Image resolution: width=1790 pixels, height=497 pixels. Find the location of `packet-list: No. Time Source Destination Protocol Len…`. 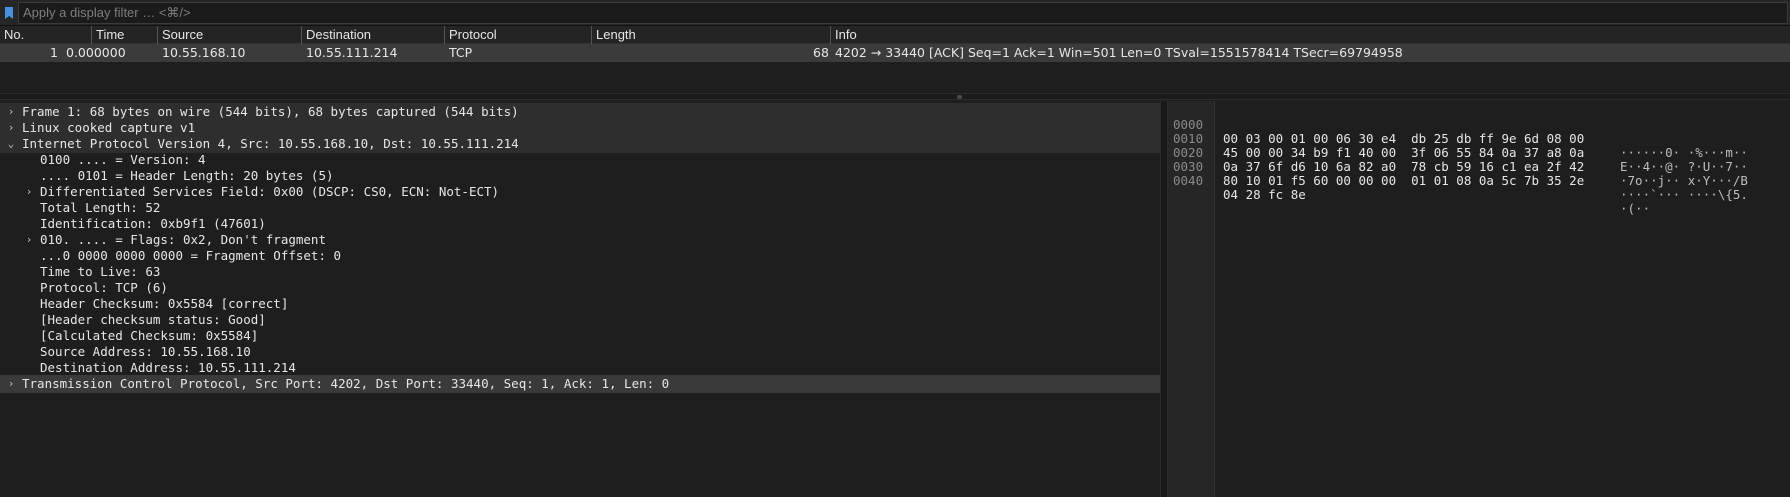

packet-list: No. Time Source Destination Protocol Len… is located at coordinates (895, 61).